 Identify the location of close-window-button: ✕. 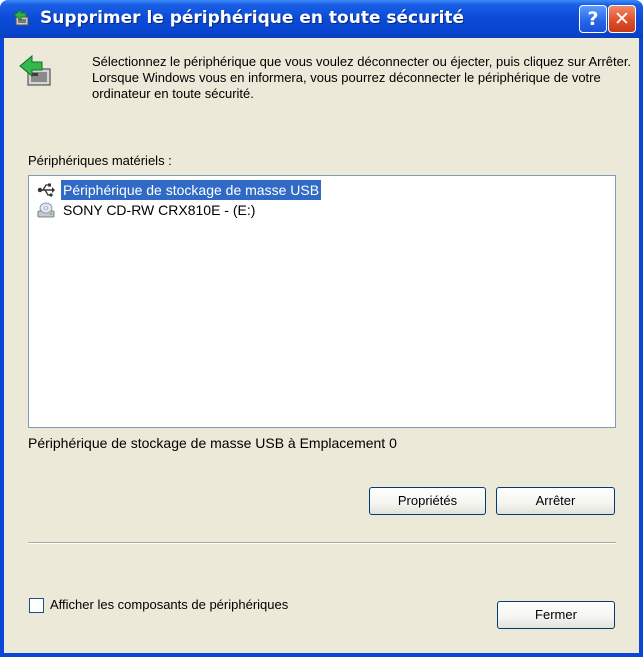
(622, 19).